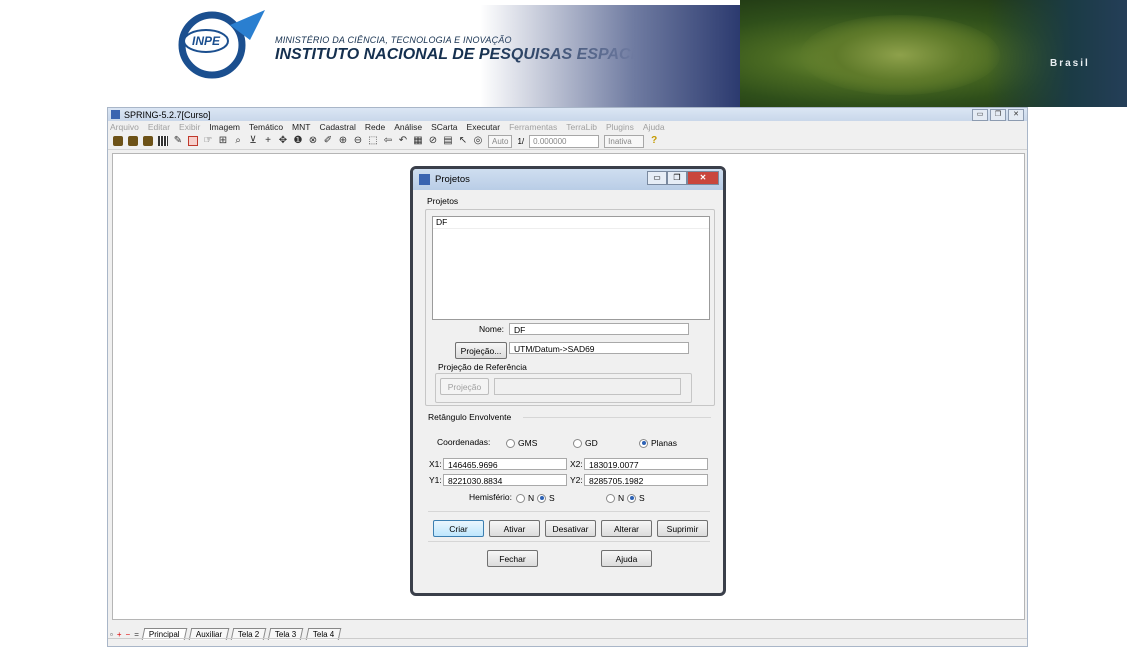 Image resolution: width=1127 pixels, height=647 pixels. I want to click on pencil-icon: ✎, so click(178, 141).